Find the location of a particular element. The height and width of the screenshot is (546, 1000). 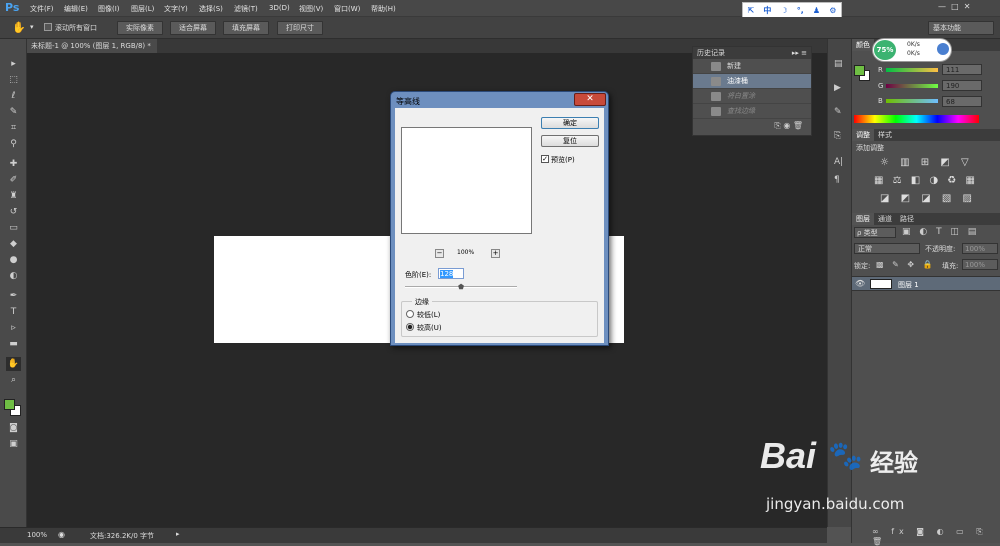

adjustment-icons-row-2: ▦ ⚖ ◧ ◑ ♻ ▦ is located at coordinates (926, 180).